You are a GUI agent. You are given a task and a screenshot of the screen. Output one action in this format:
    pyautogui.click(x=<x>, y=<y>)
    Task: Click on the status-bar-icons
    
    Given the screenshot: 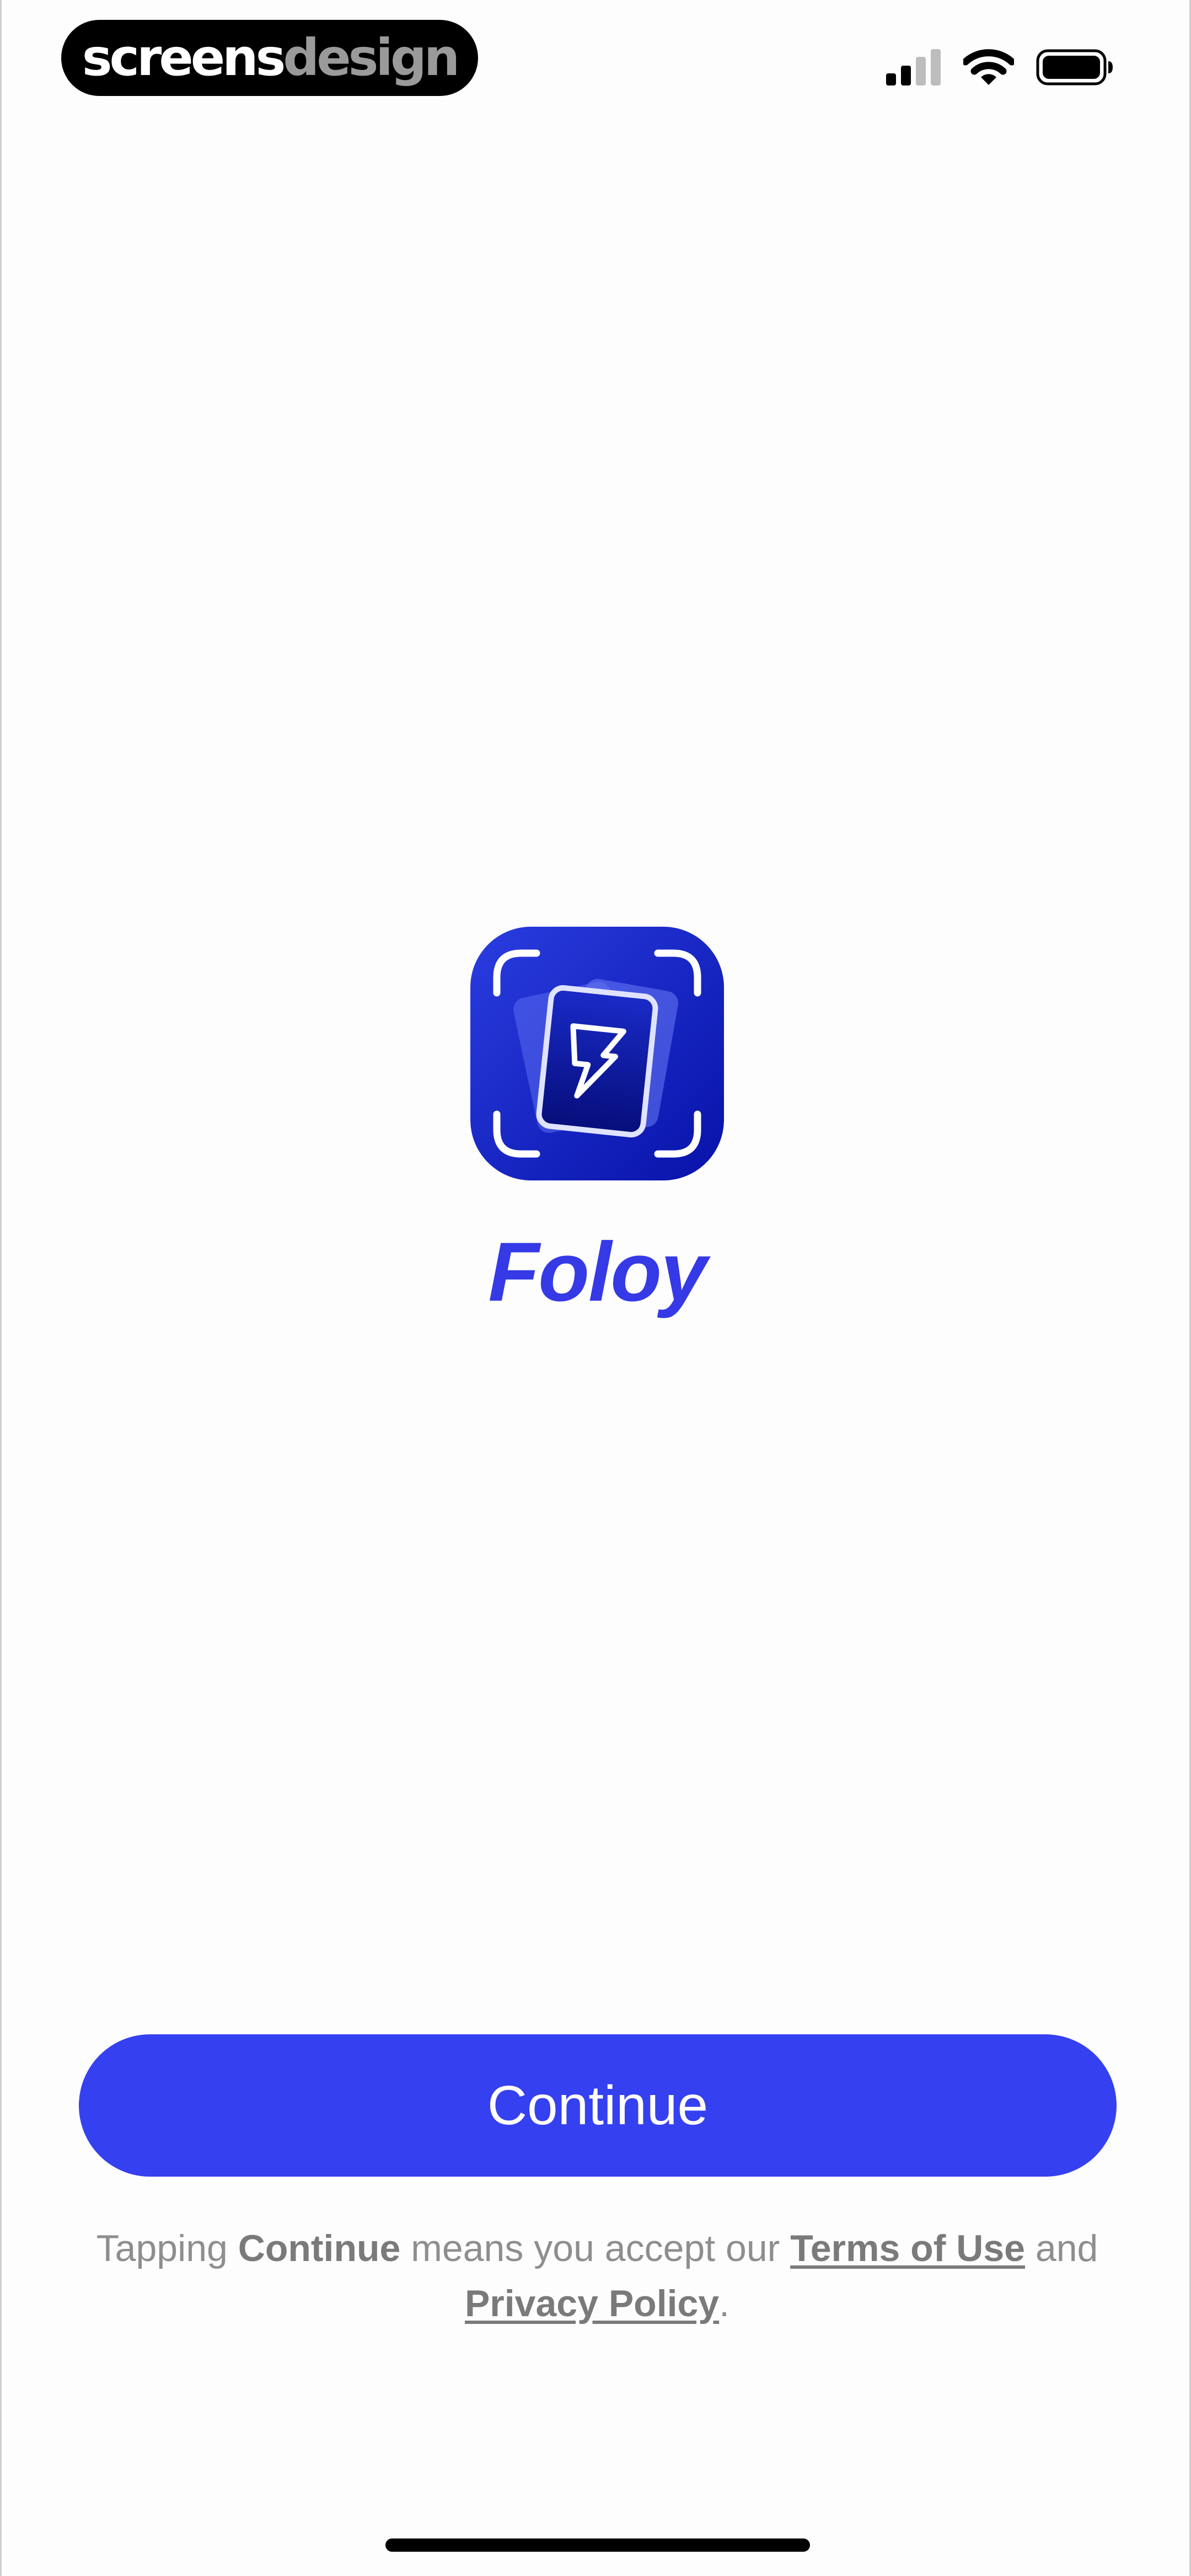 What is the action you would take?
    pyautogui.click(x=999, y=67)
    